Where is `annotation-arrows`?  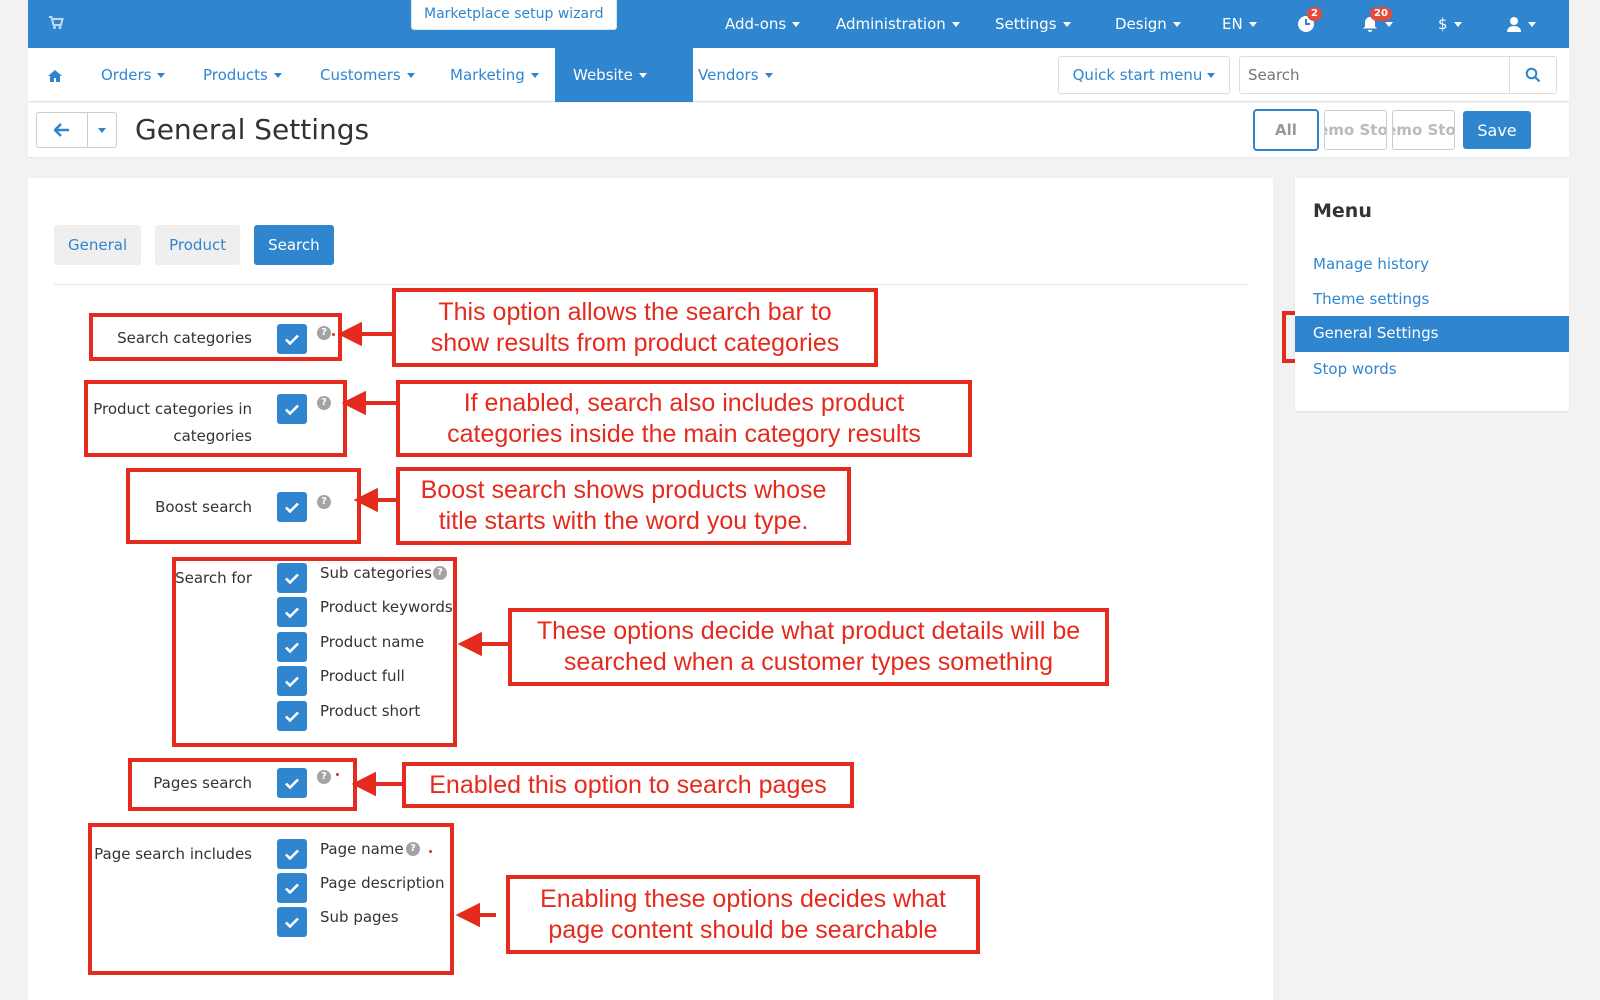
annotation-arrows is located at coordinates (422, 624).